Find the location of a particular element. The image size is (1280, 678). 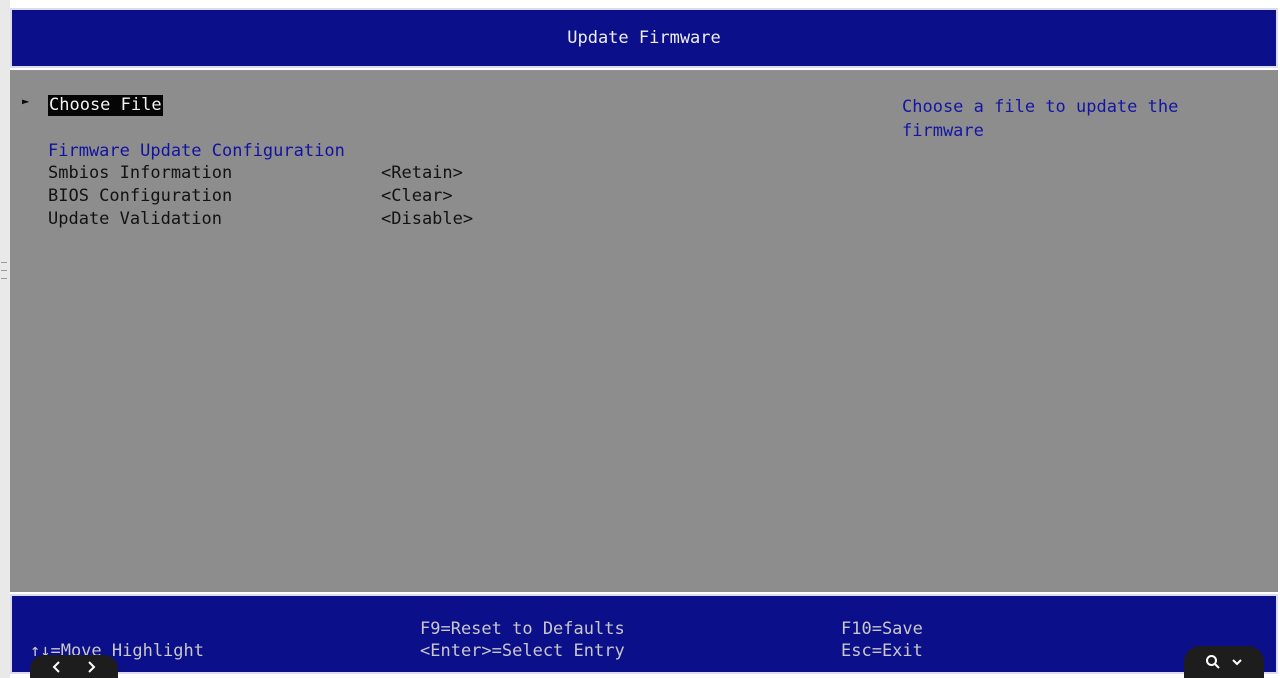

page-title: Update Firmware is located at coordinates (644, 38).